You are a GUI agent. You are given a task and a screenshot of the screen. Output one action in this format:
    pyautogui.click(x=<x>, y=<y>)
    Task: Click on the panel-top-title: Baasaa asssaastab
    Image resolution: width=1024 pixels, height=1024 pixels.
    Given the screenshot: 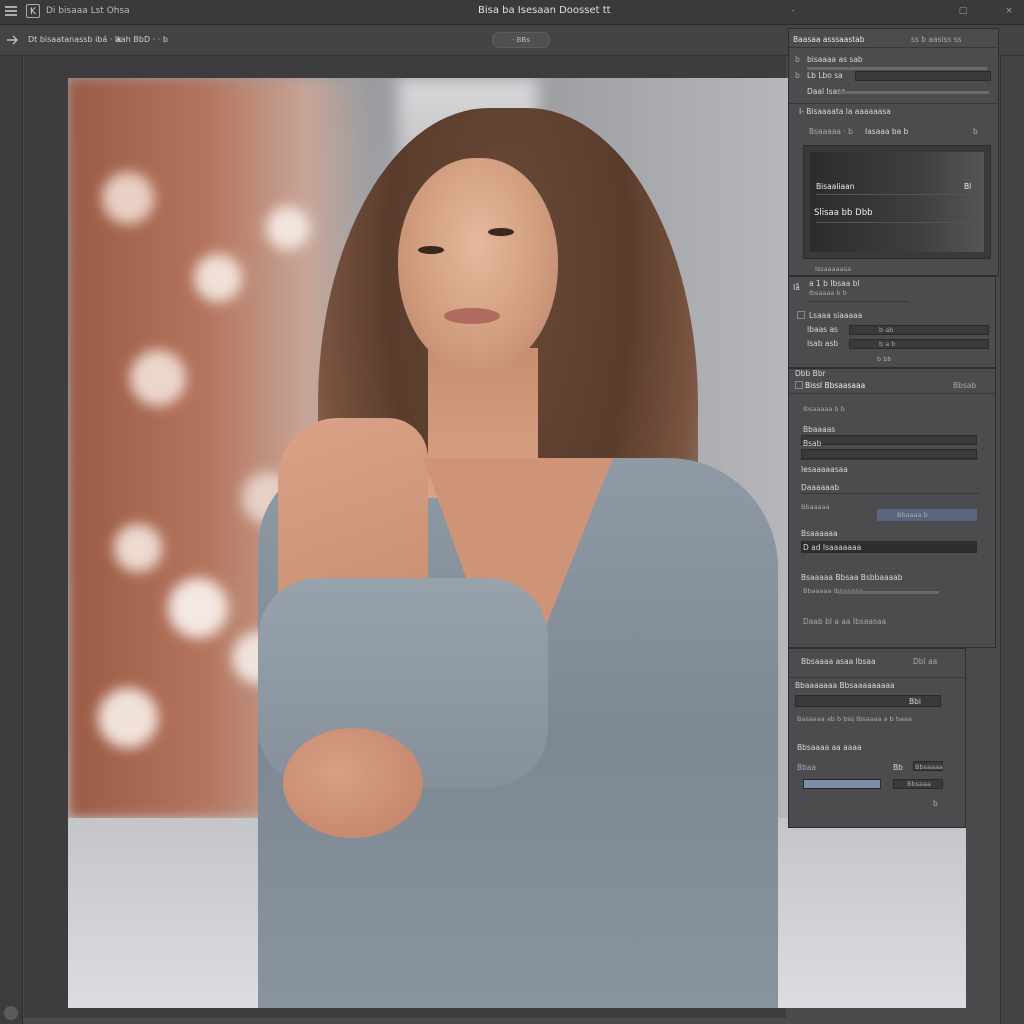 What is the action you would take?
    pyautogui.click(x=829, y=39)
    